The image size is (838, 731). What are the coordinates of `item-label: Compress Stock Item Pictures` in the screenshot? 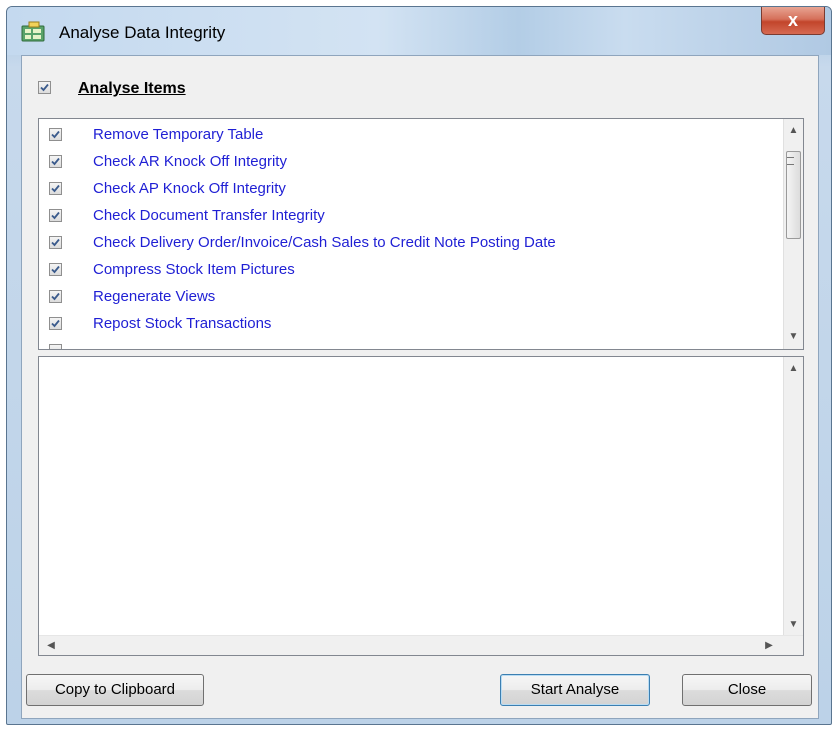 It's located at (194, 269).